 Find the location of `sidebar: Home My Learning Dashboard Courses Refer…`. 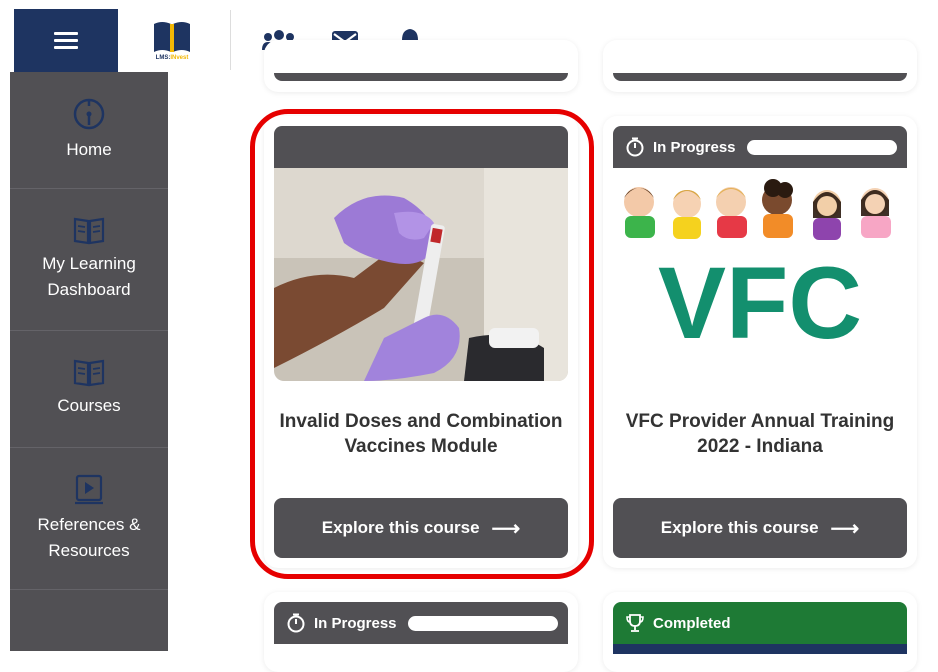

sidebar: Home My Learning Dashboard Courses Refer… is located at coordinates (89, 361).